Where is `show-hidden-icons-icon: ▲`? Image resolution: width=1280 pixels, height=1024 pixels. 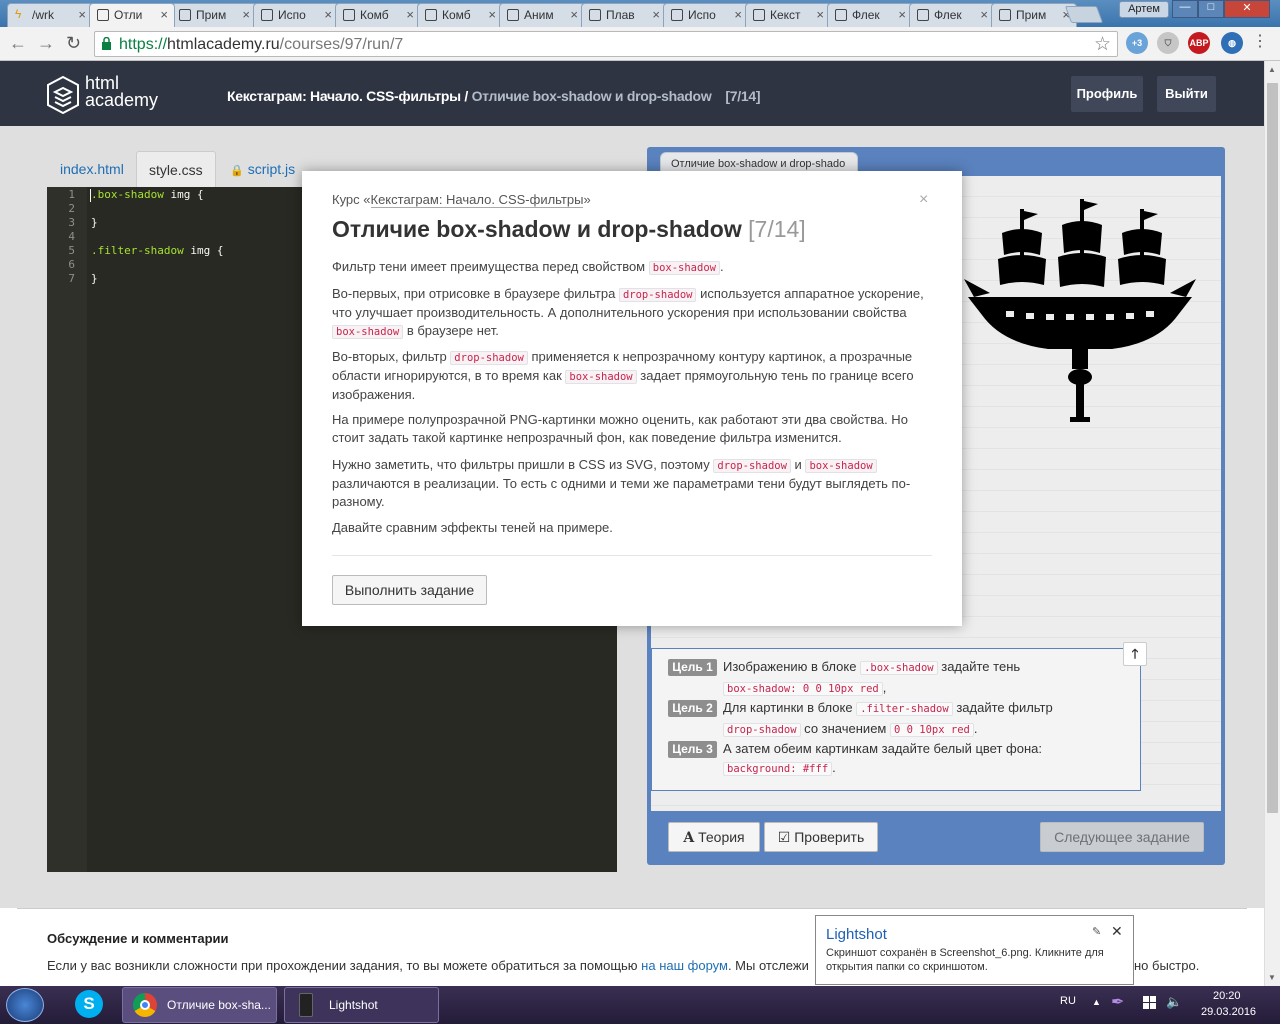
show-hidden-icons-icon: ▲ is located at coordinates (1096, 1002).